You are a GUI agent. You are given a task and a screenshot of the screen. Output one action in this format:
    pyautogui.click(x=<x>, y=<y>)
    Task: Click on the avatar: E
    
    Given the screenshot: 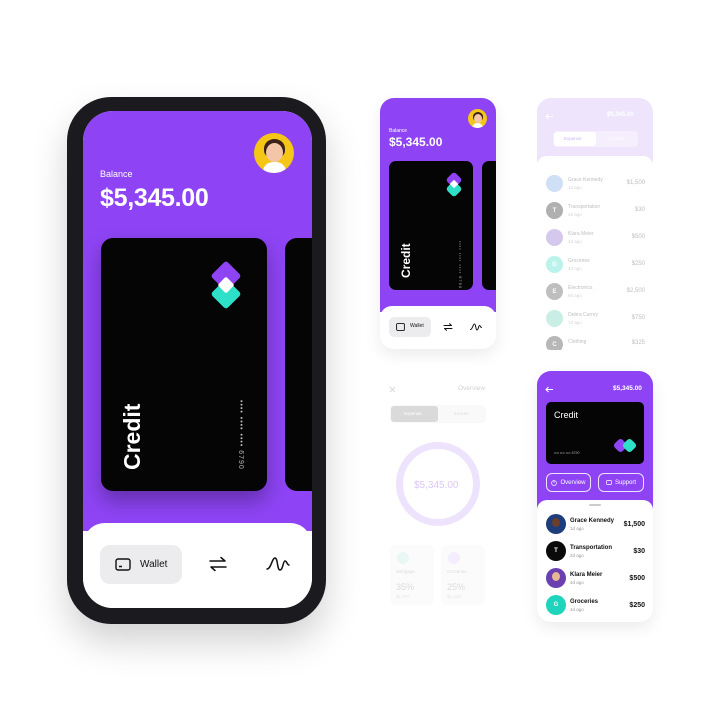 What is the action you would take?
    pyautogui.click(x=554, y=291)
    